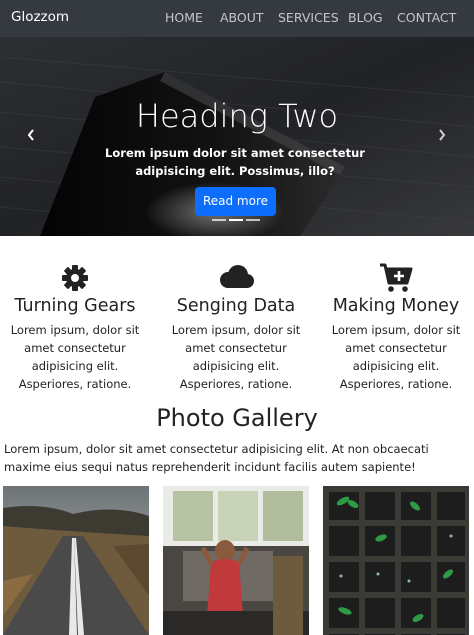 Image resolution: width=474 pixels, height=635 pixels. I want to click on cart-plus-icon, so click(396, 277).